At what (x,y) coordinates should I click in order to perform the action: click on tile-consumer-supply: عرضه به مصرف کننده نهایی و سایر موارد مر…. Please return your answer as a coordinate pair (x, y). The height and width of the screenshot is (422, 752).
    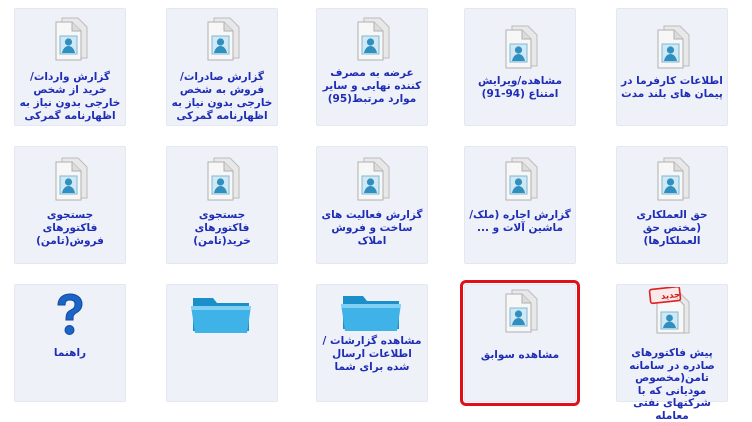
    Looking at the image, I should click on (372, 67).